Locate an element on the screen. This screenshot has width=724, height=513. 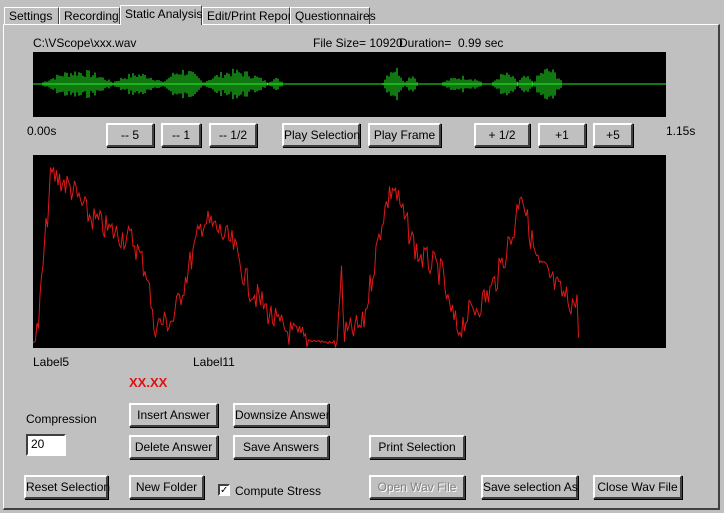
compression-label: Compression is located at coordinates (61, 419).